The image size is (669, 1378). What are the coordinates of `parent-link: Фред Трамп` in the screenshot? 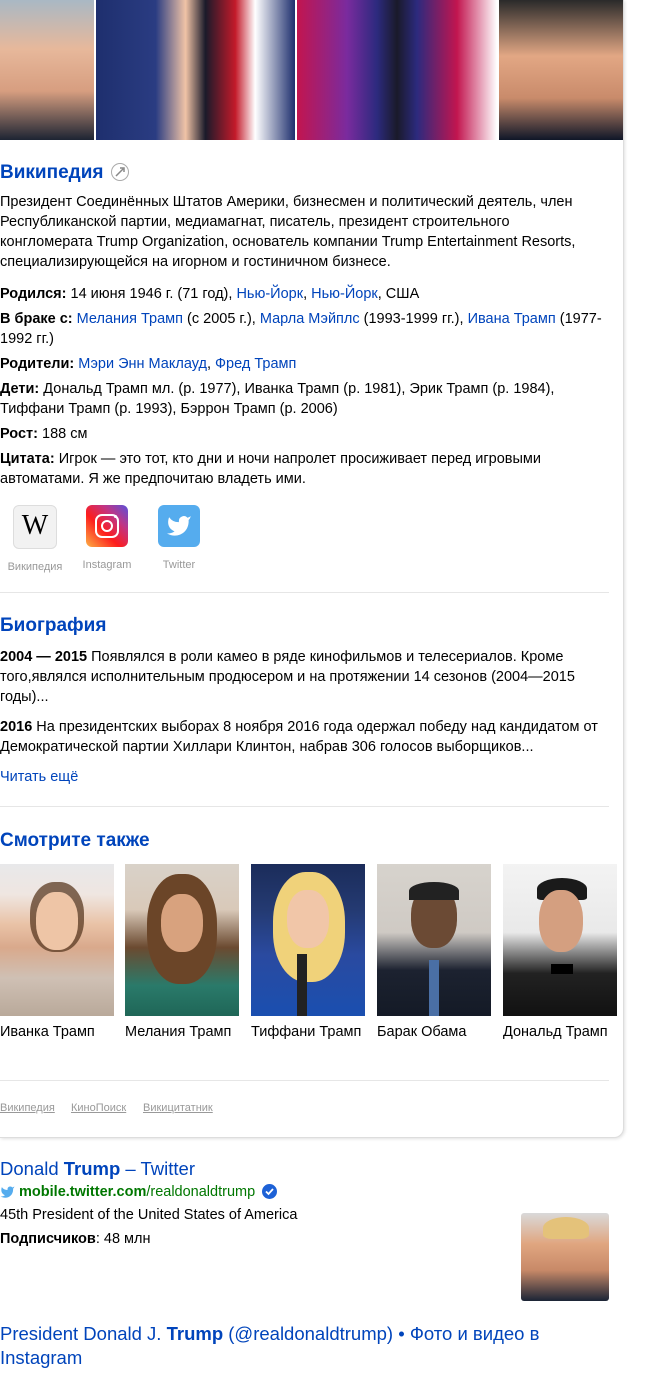 It's located at (255, 364).